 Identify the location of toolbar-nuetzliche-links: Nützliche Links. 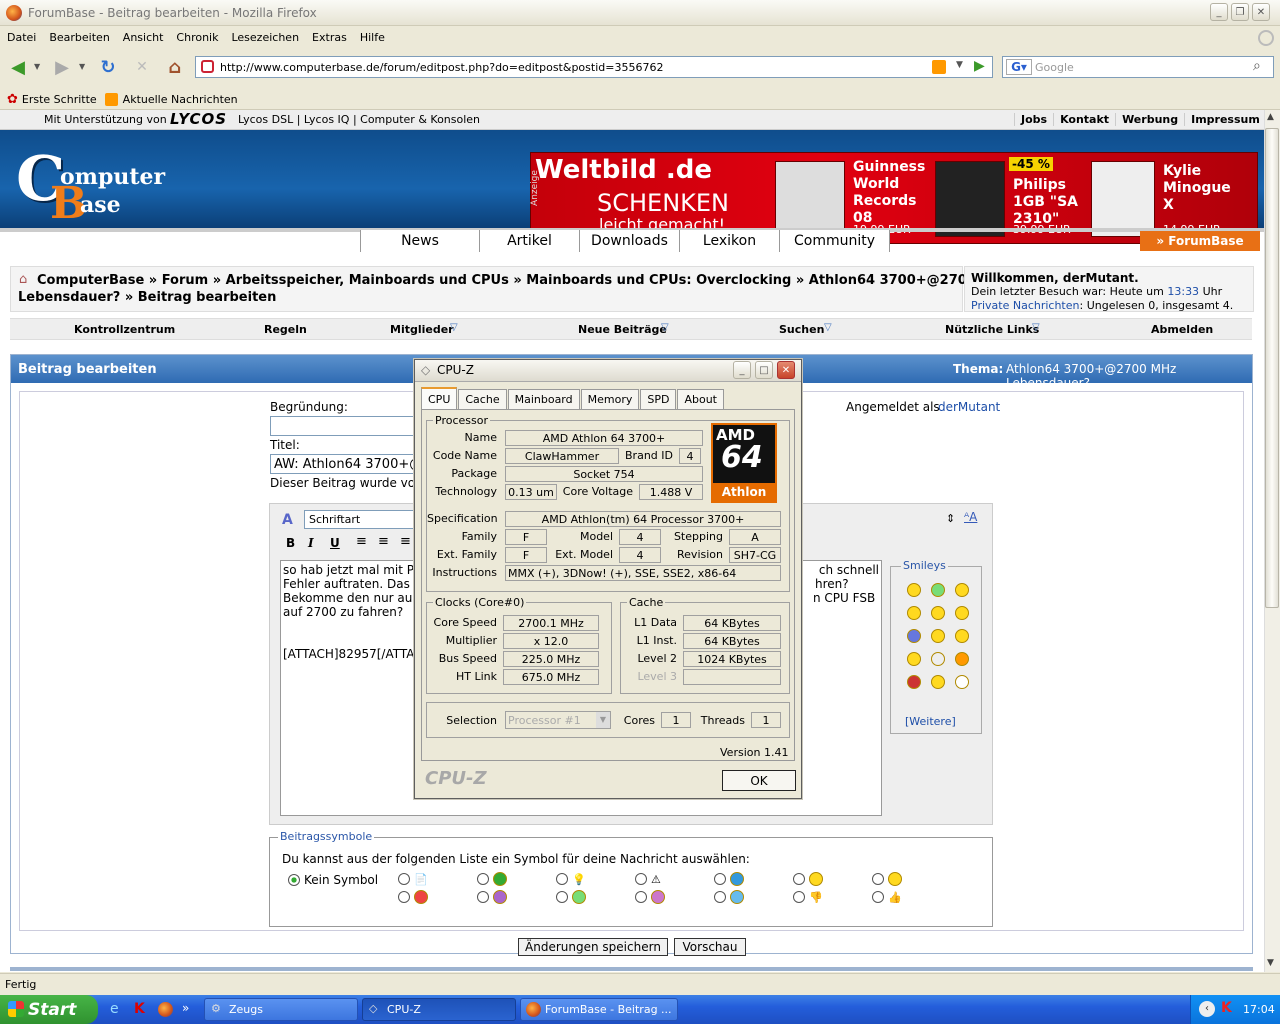
(992, 329).